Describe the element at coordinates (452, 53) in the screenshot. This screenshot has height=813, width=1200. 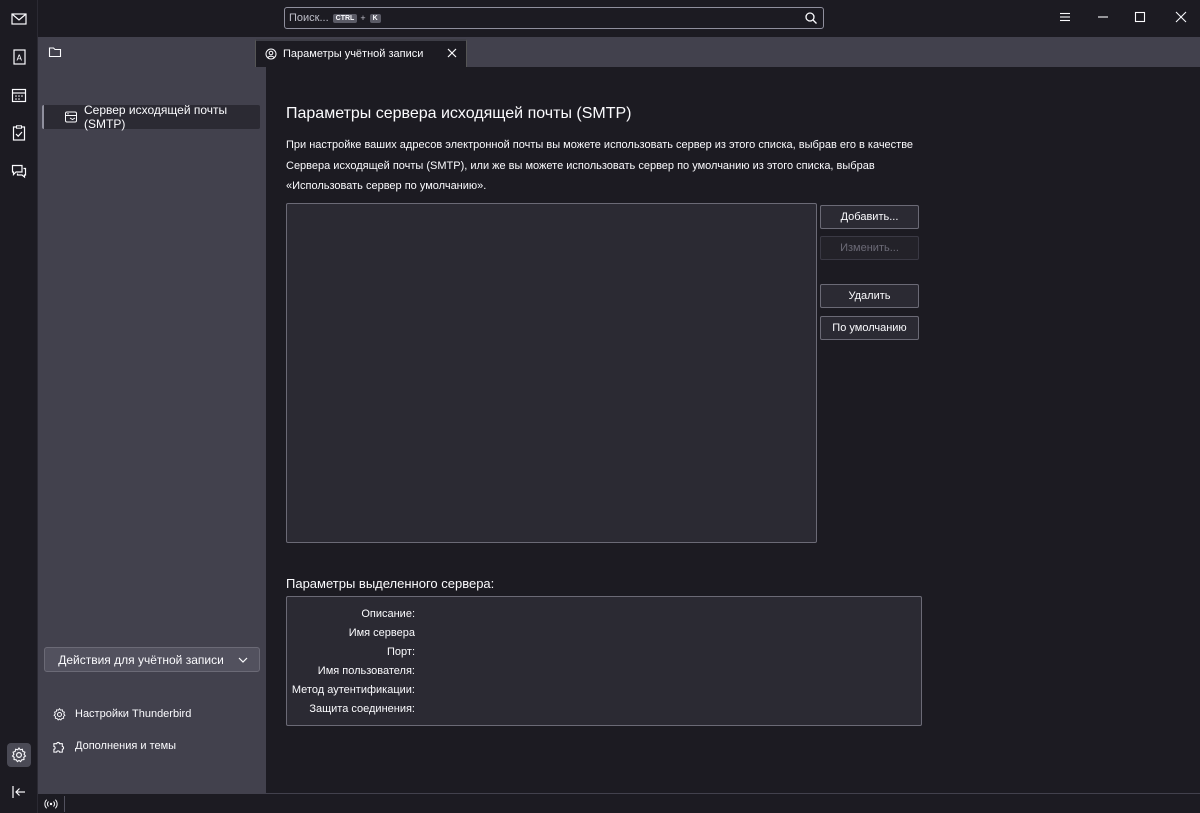
I see `close-tab-icon` at that location.